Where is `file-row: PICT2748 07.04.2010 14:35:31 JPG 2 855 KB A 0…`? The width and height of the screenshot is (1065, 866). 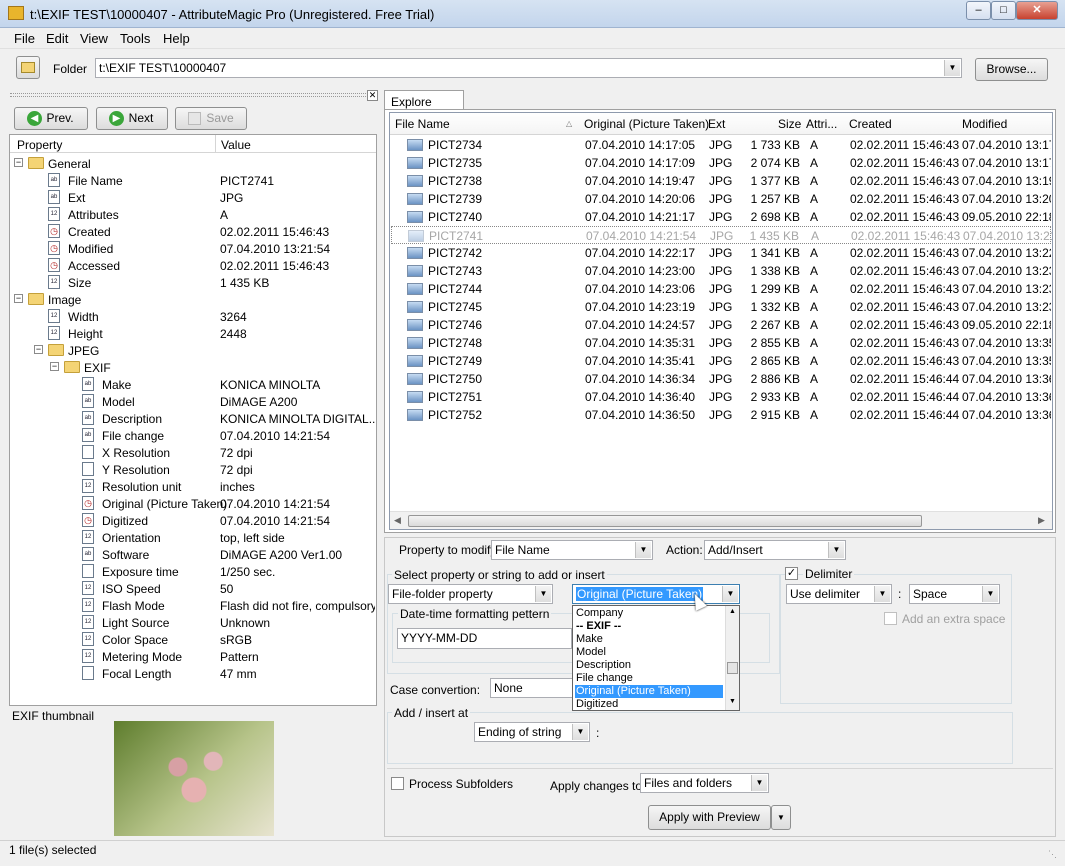 file-row: PICT2748 07.04.2010 14:35:31 JPG 2 855 KB A 0… is located at coordinates (721, 343).